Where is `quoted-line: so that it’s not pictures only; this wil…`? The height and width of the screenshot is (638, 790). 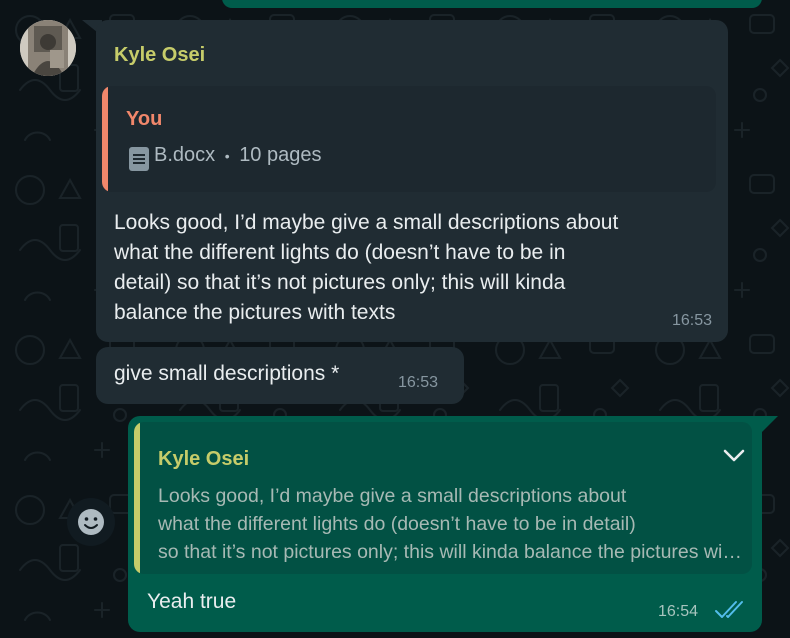
quoted-line: so that it’s not pictures only; this wil… is located at coordinates (451, 552).